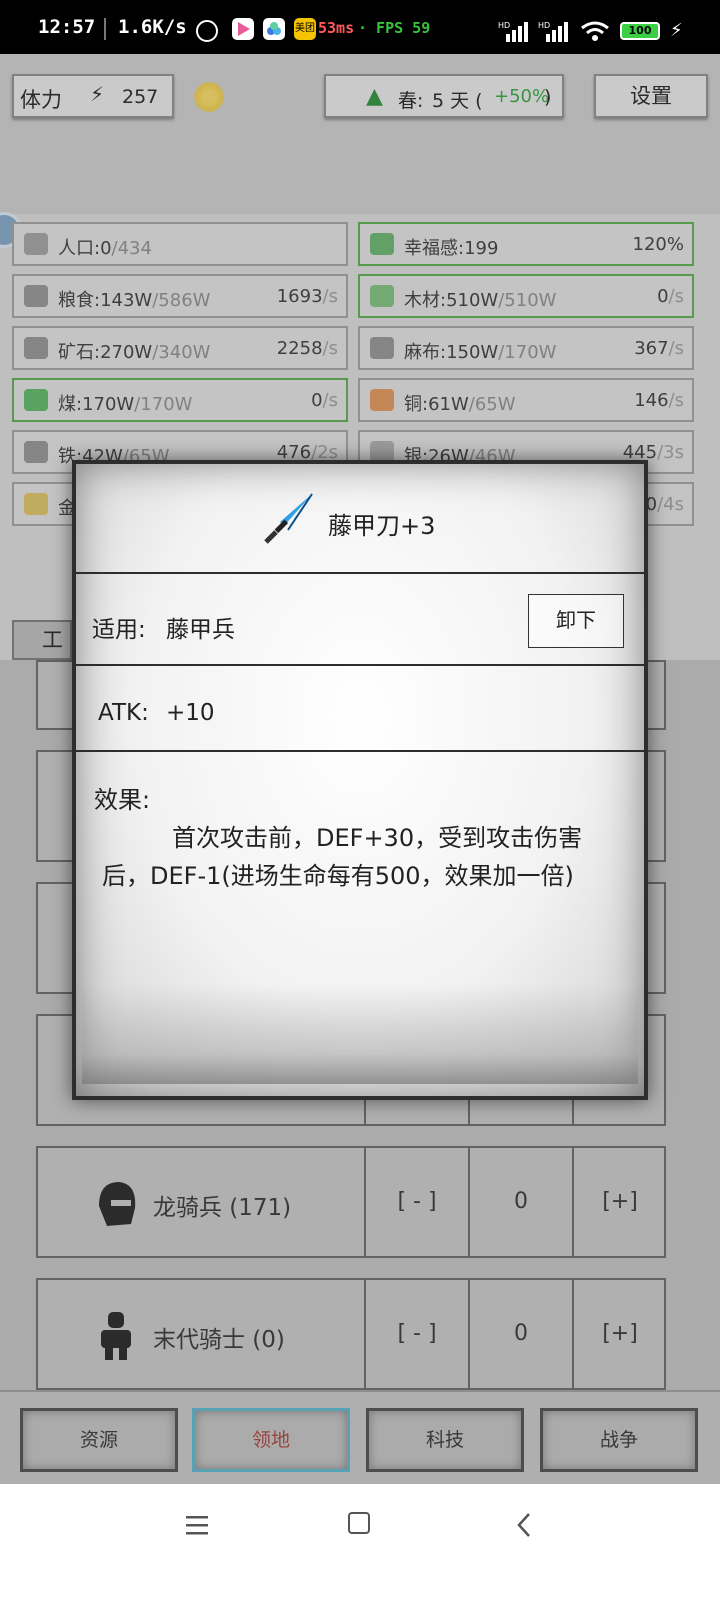 The height and width of the screenshot is (1600, 720). Describe the element at coordinates (515, 33) in the screenshot. I see `signal-icon: HD` at that location.